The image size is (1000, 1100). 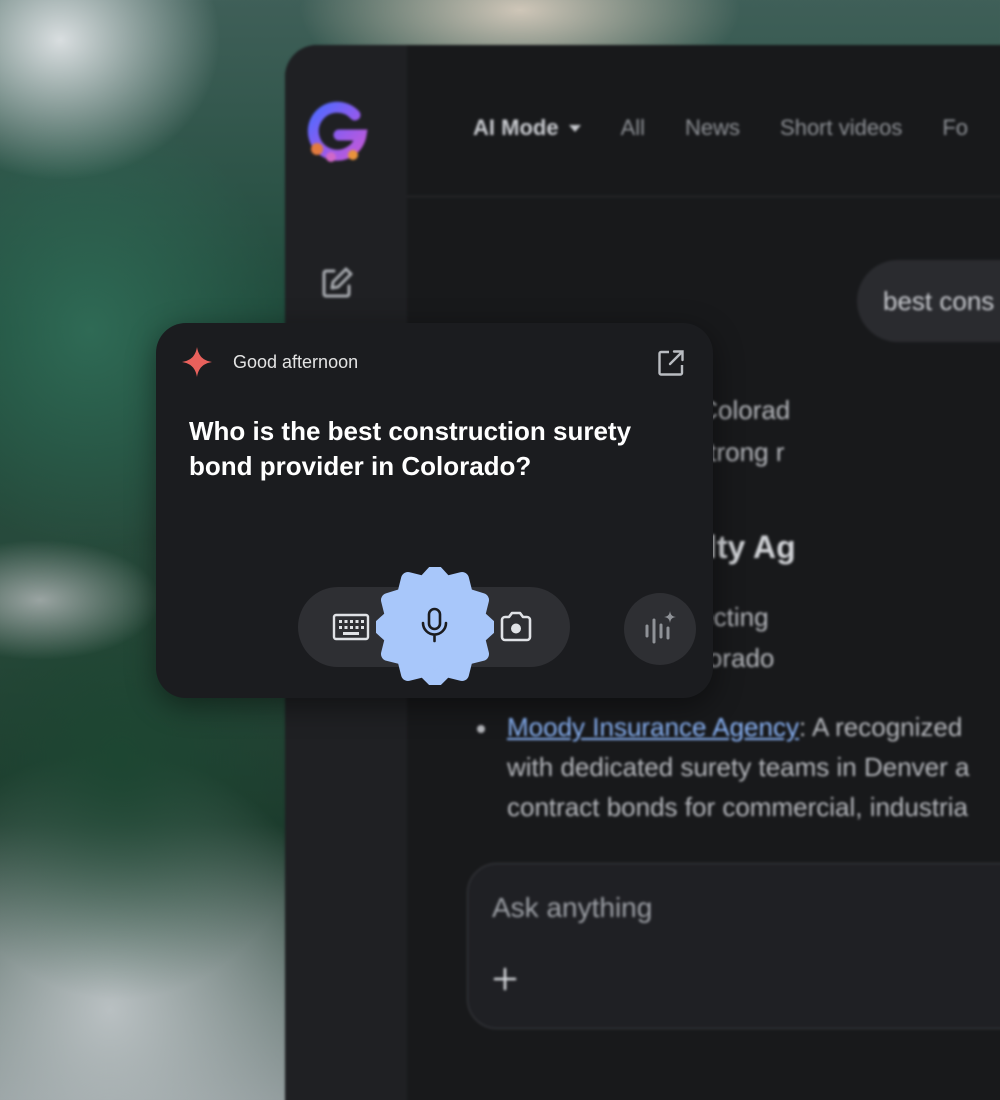 I want to click on tab-news: News, so click(x=712, y=128).